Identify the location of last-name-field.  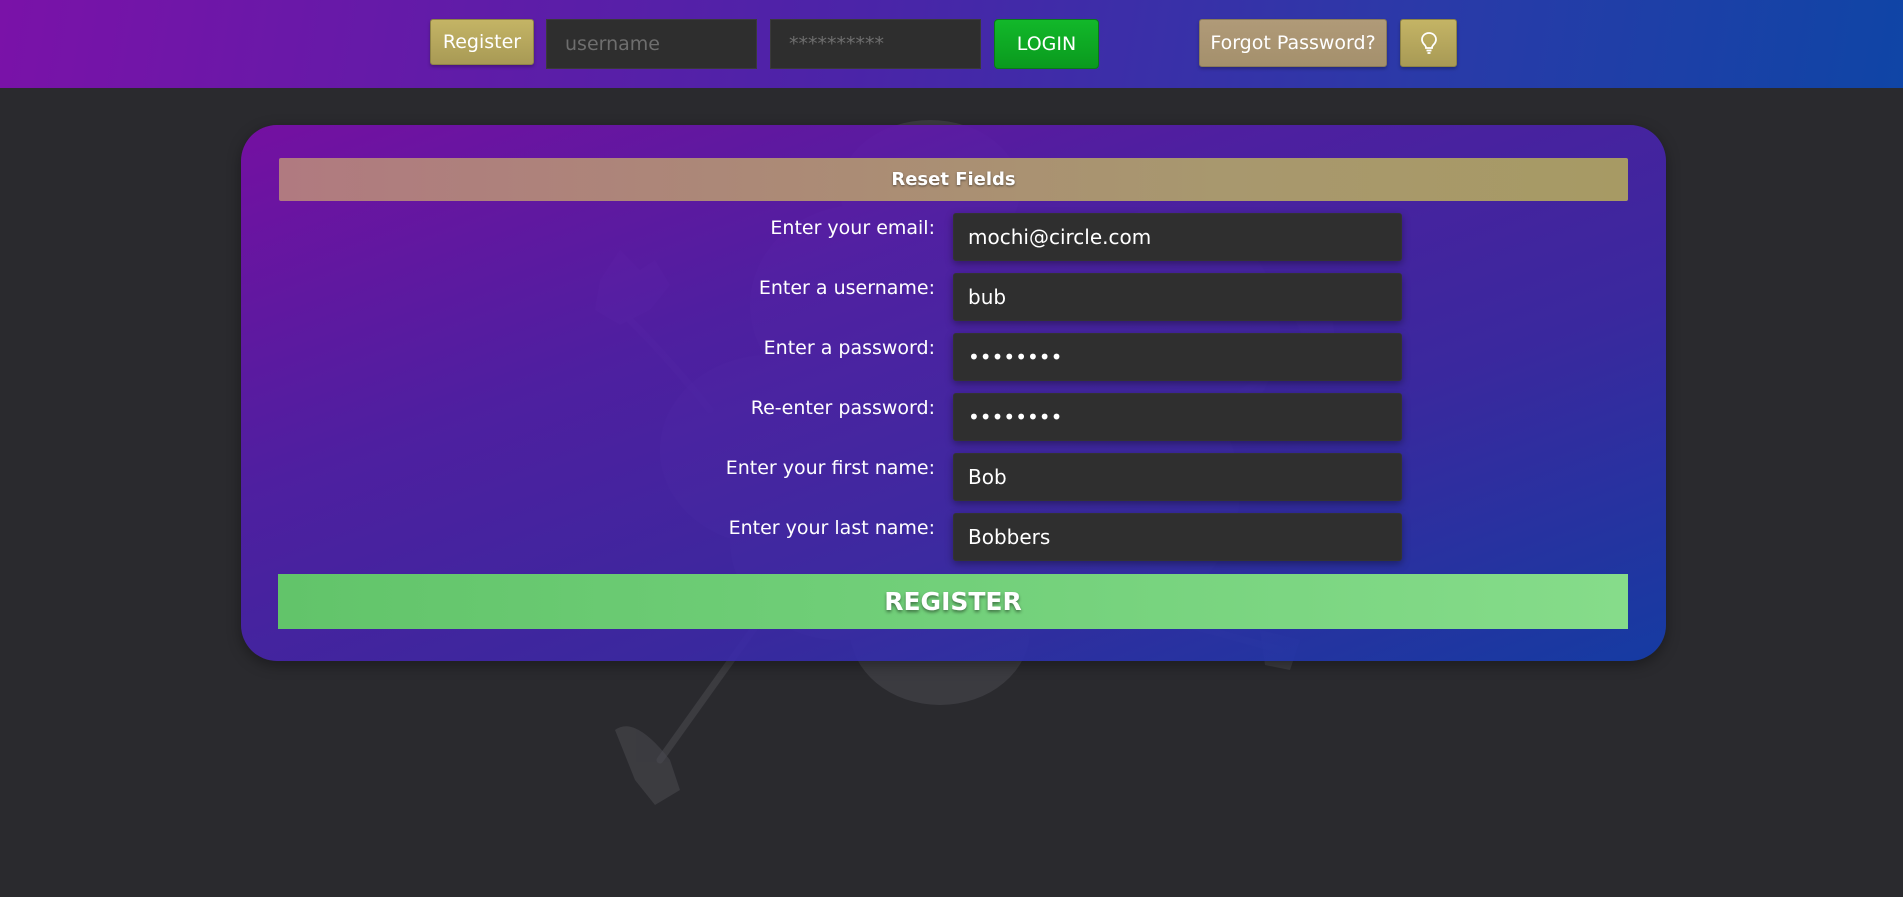
(1177, 537).